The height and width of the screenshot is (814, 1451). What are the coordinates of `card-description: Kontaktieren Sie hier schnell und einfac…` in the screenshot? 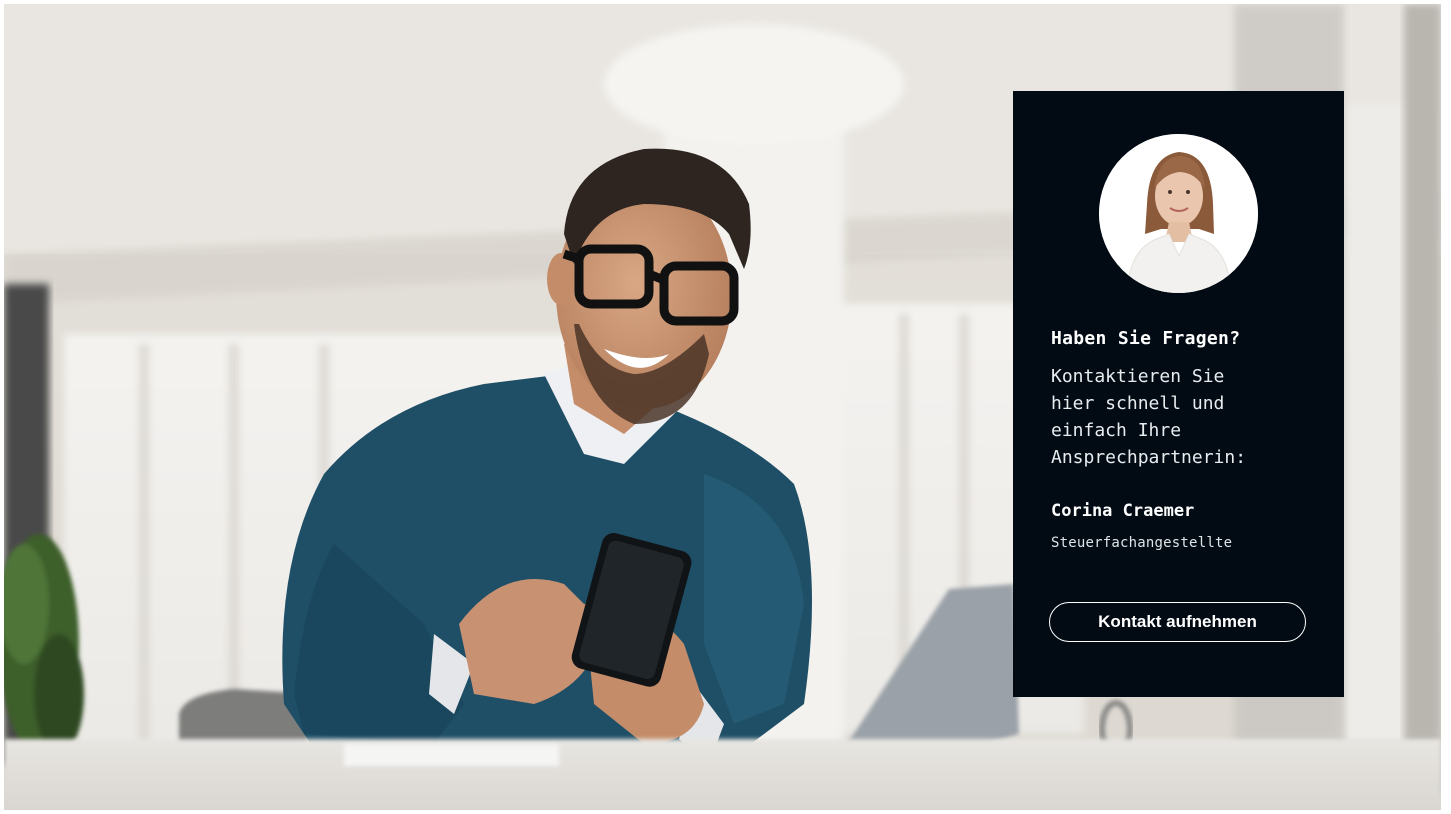 It's located at (1149, 417).